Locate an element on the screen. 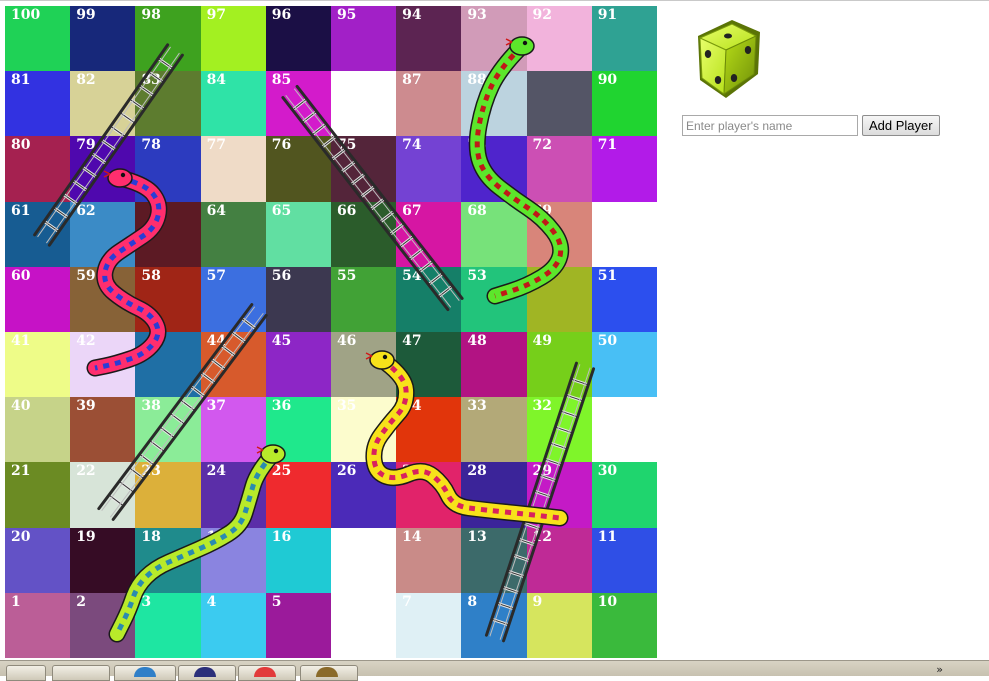 This screenshot has height=681, width=989. board-cell: 58 is located at coordinates (168, 299).